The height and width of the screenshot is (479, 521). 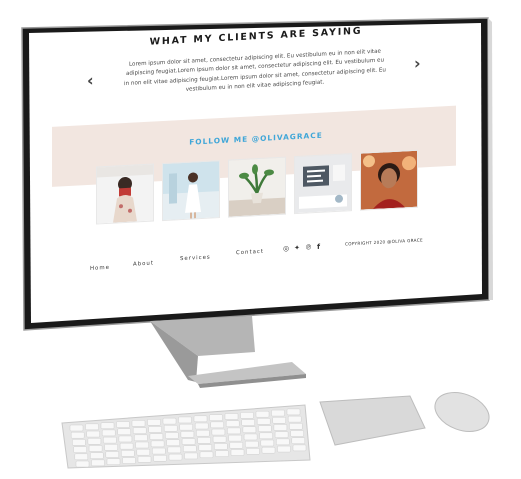 I want to click on potted-plant-photo, so click(x=257, y=187).